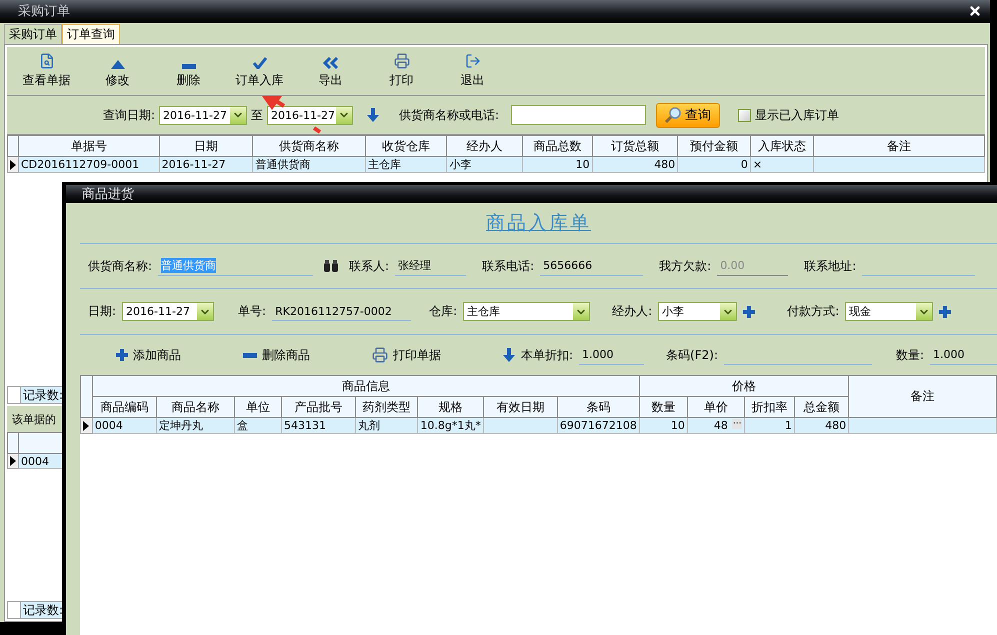  What do you see at coordinates (406, 355) in the screenshot?
I see `action-button: 打印单据` at bounding box center [406, 355].